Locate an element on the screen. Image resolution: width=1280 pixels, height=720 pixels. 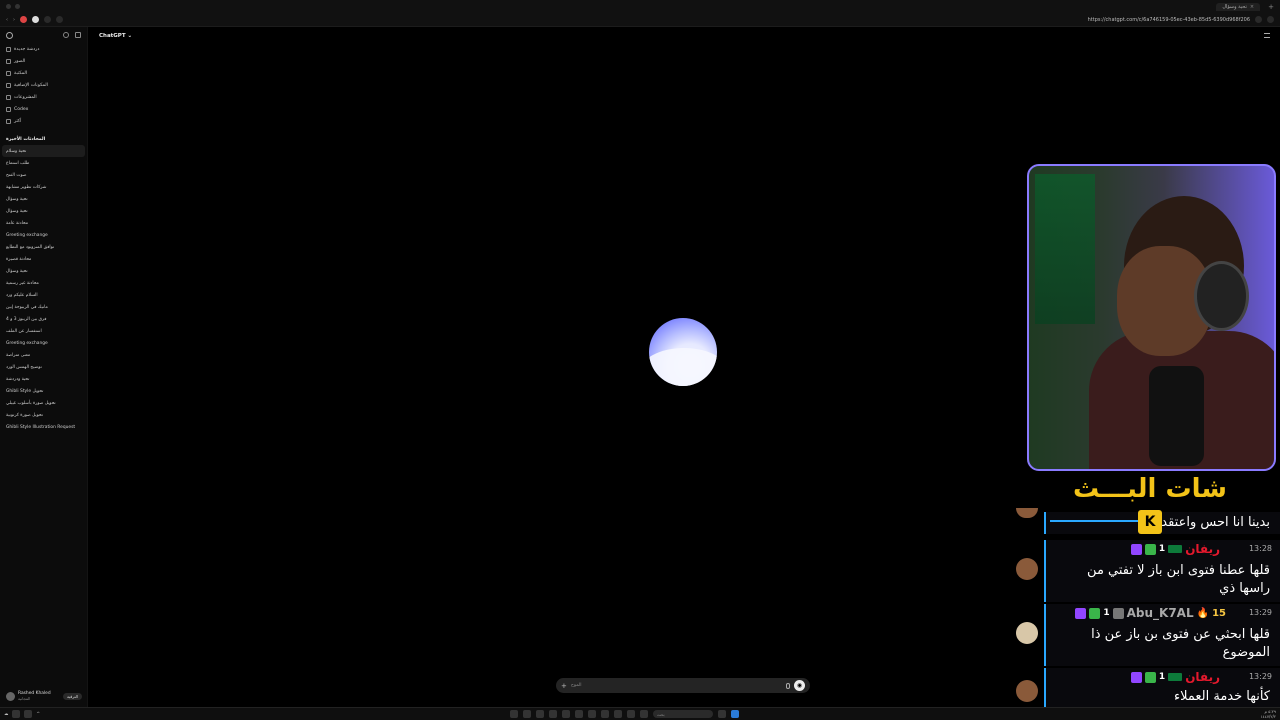
voice-mode-button: ◉ is located at coordinates (799, 685).